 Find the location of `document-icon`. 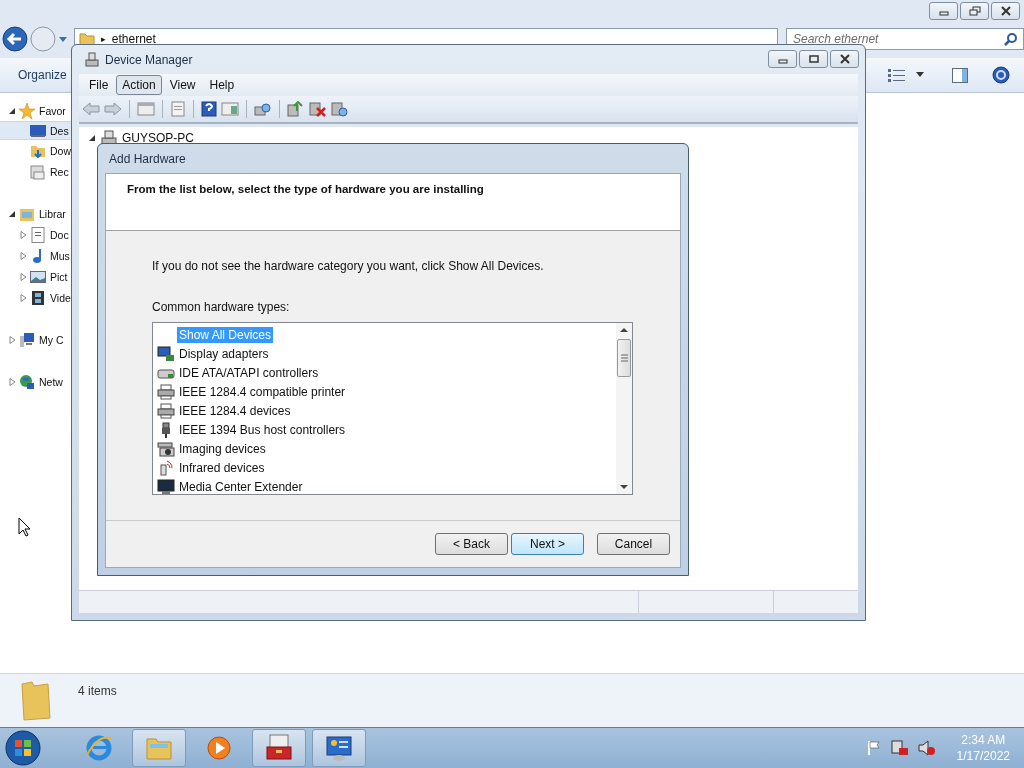

document-icon is located at coordinates (38, 234).